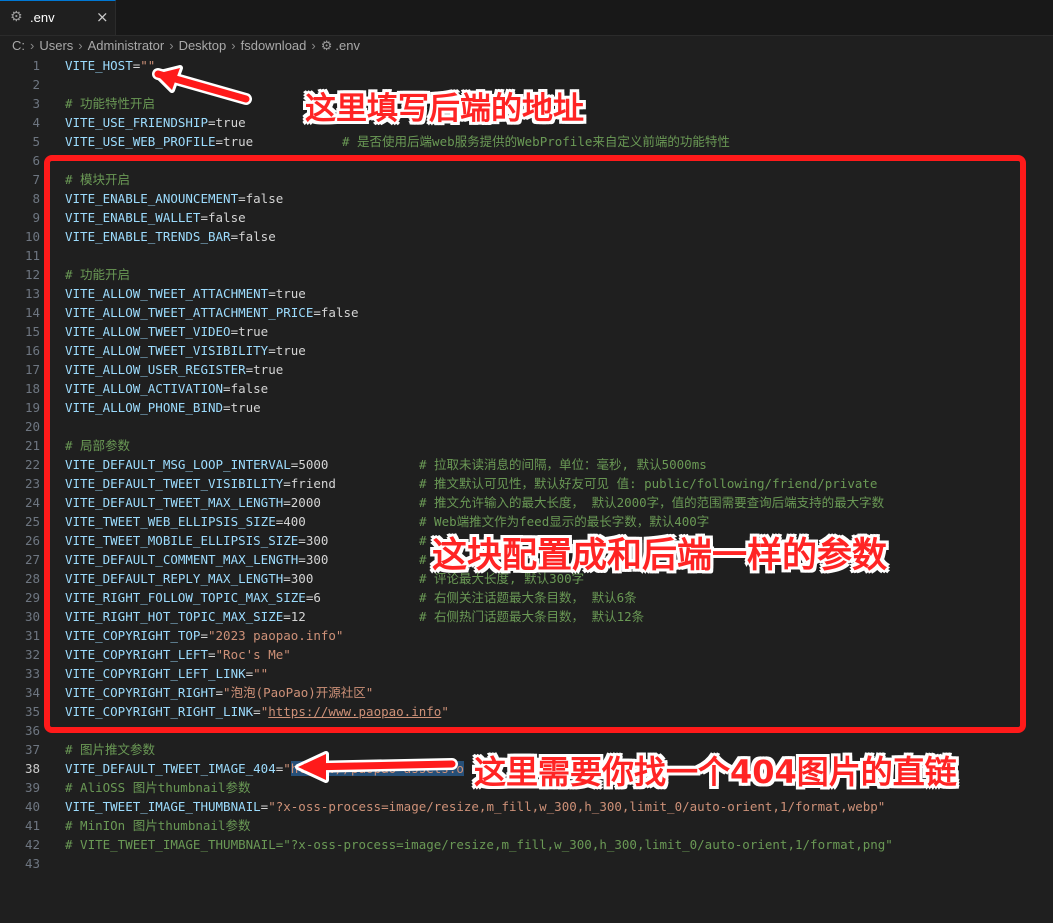 This screenshot has width=1053, height=923. I want to click on breadcrumb-item: .env, so click(347, 45).